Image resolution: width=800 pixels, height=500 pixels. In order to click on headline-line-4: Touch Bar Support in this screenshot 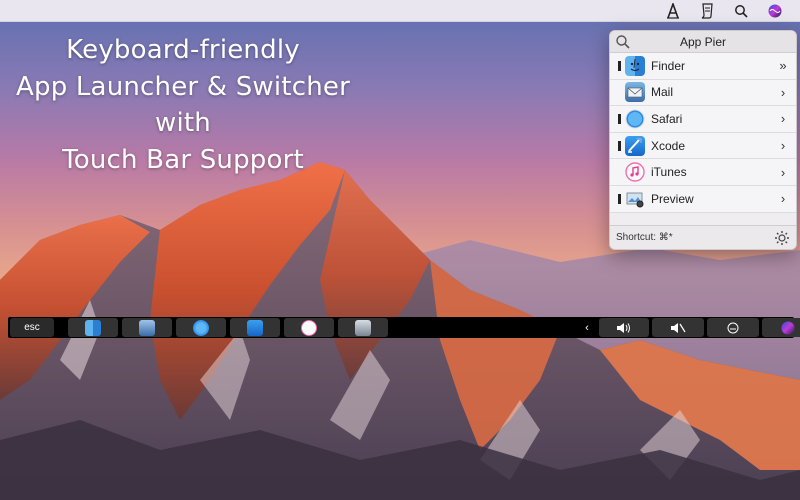, I will do `click(183, 159)`.